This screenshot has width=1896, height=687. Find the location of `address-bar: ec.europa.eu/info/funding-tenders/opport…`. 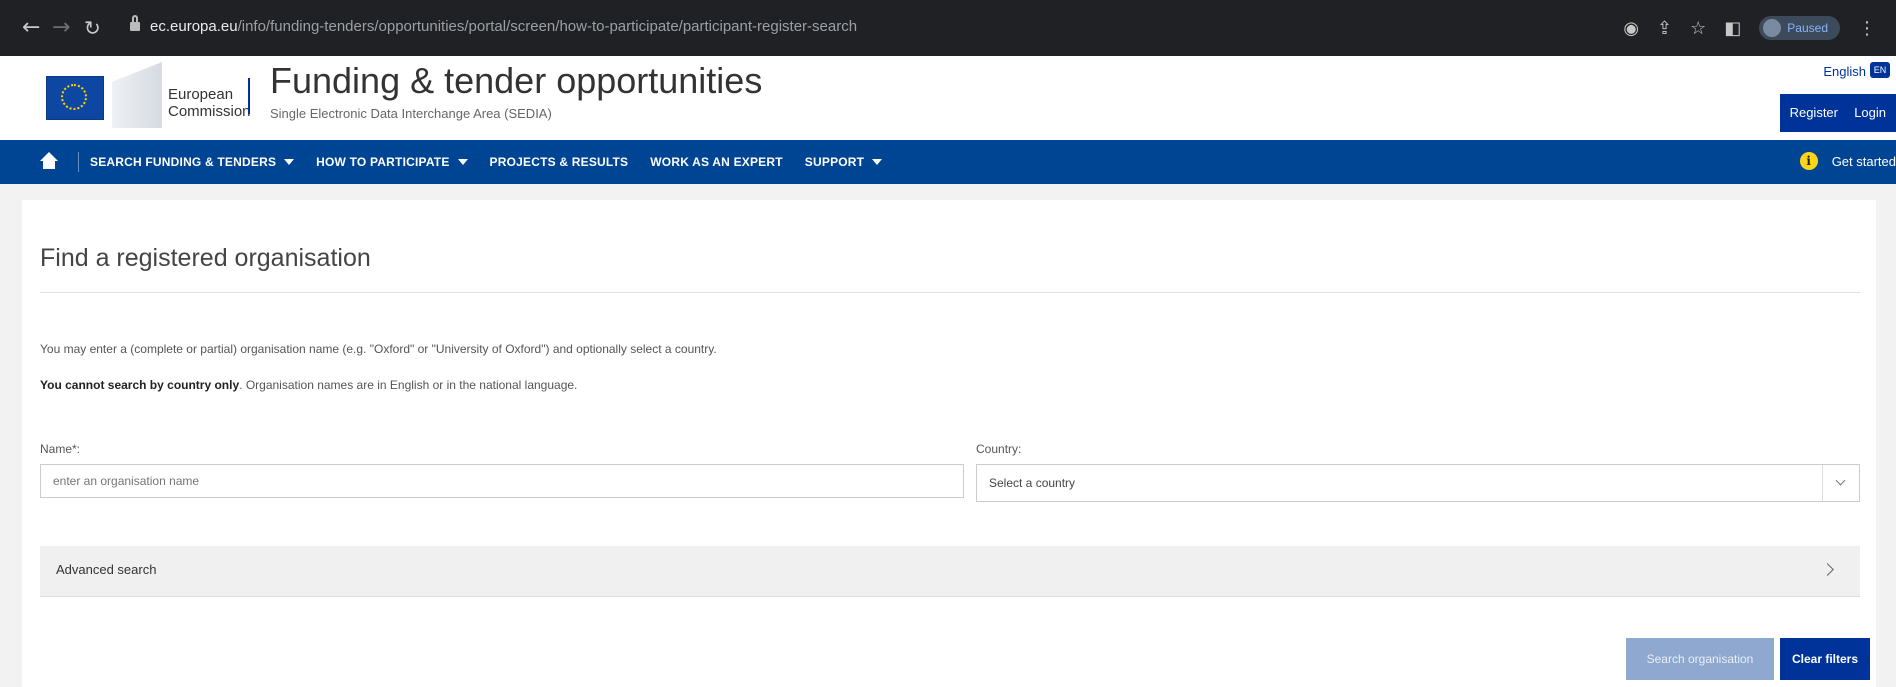

address-bar: ec.europa.eu/info/funding-tenders/opport… is located at coordinates (872, 28).